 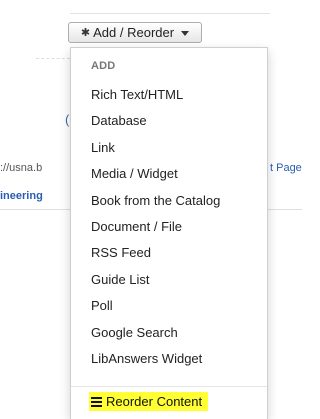 What do you see at coordinates (21, 196) in the screenshot?
I see `background-engineering-link: ineering` at bounding box center [21, 196].